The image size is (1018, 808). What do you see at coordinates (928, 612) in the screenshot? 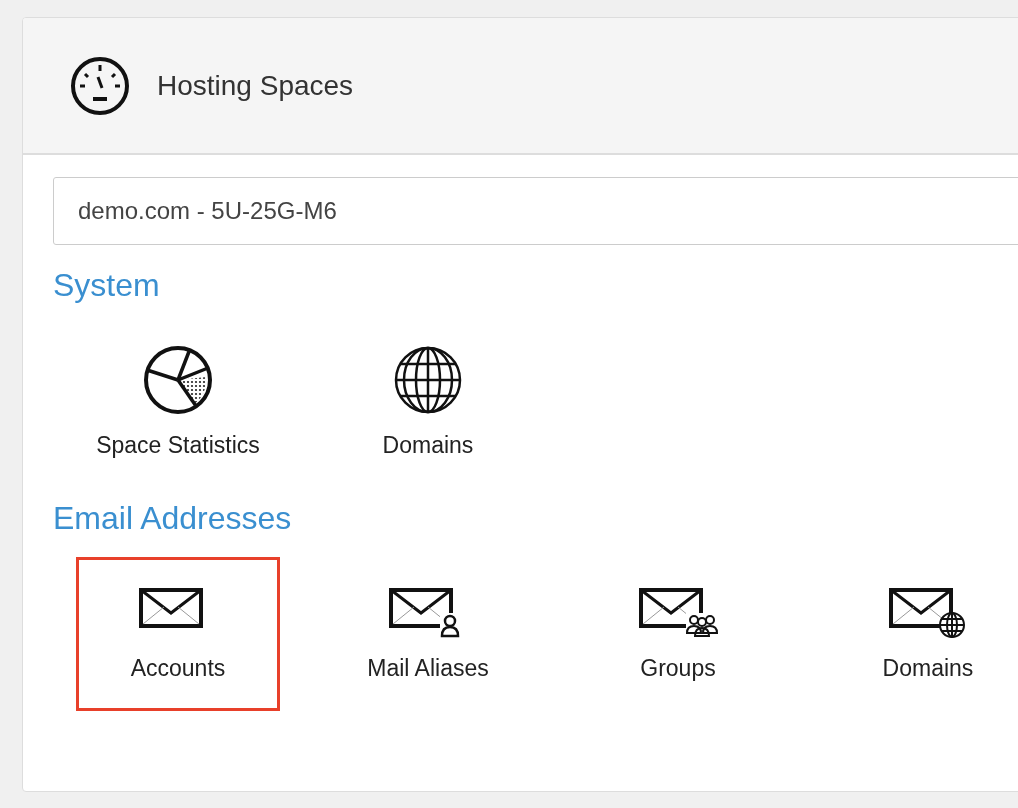
I see `envelope-globe-icon` at bounding box center [928, 612].